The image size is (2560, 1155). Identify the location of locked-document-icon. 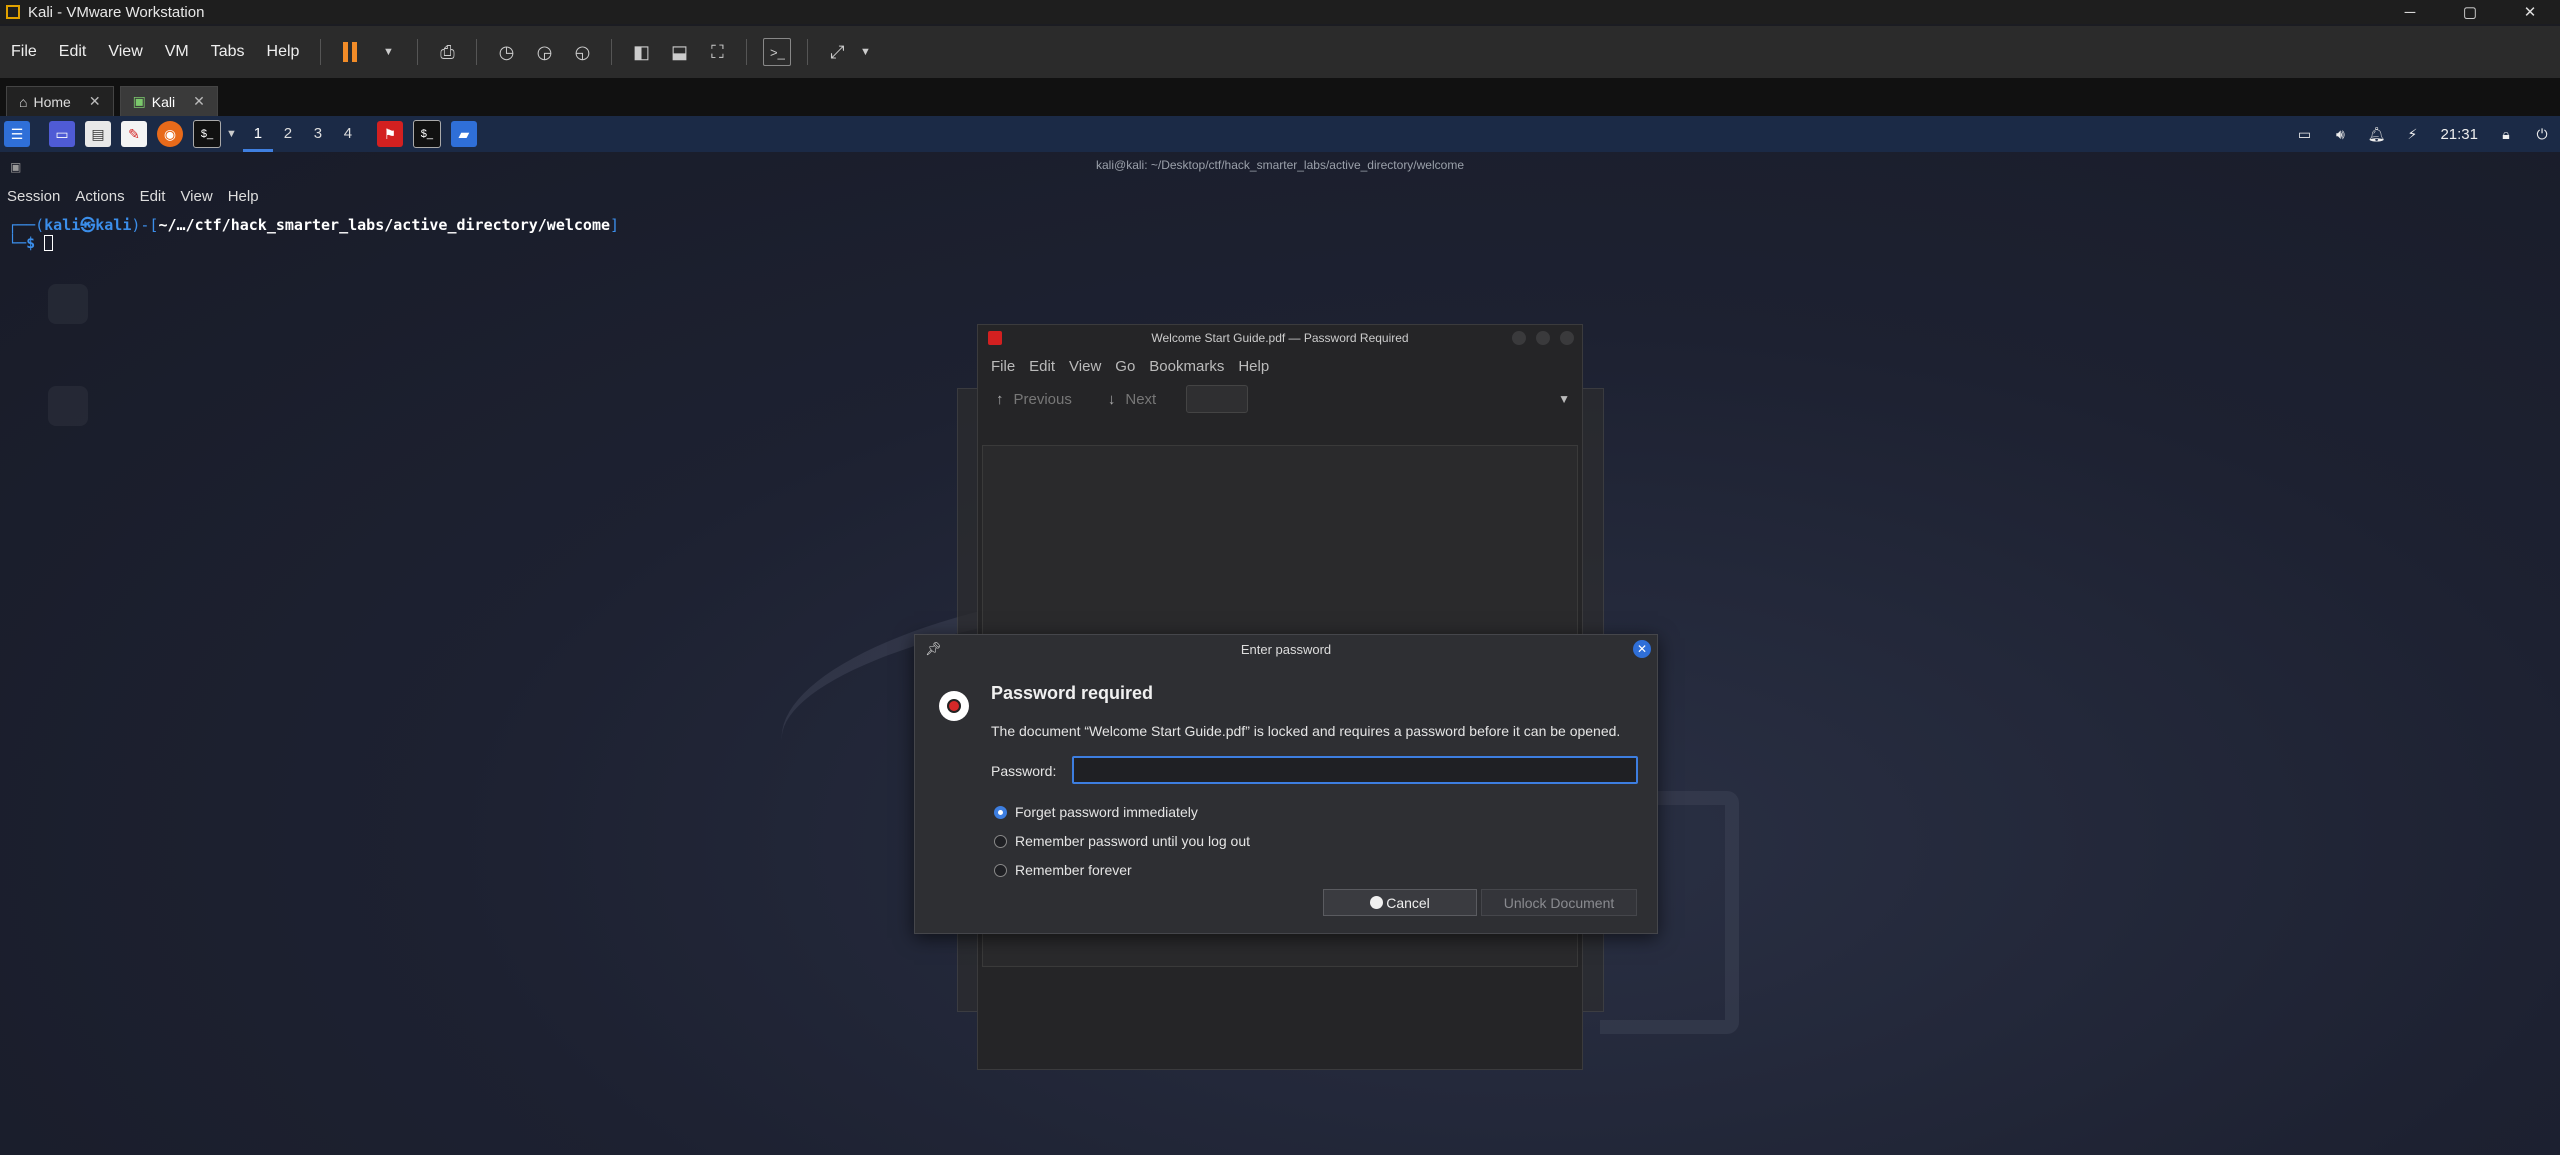
(954, 706).